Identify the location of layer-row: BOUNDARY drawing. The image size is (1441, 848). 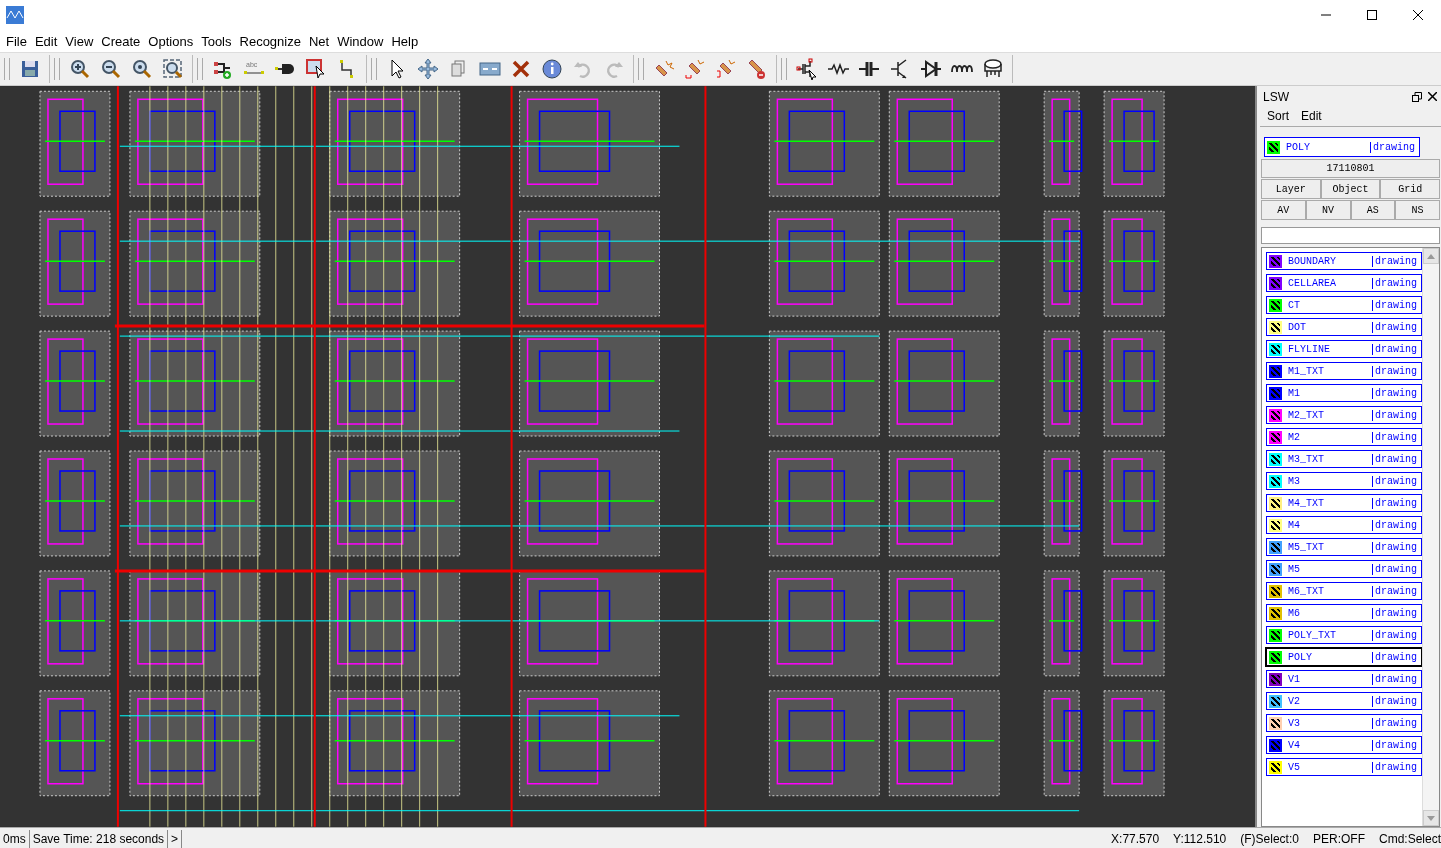
(1344, 261).